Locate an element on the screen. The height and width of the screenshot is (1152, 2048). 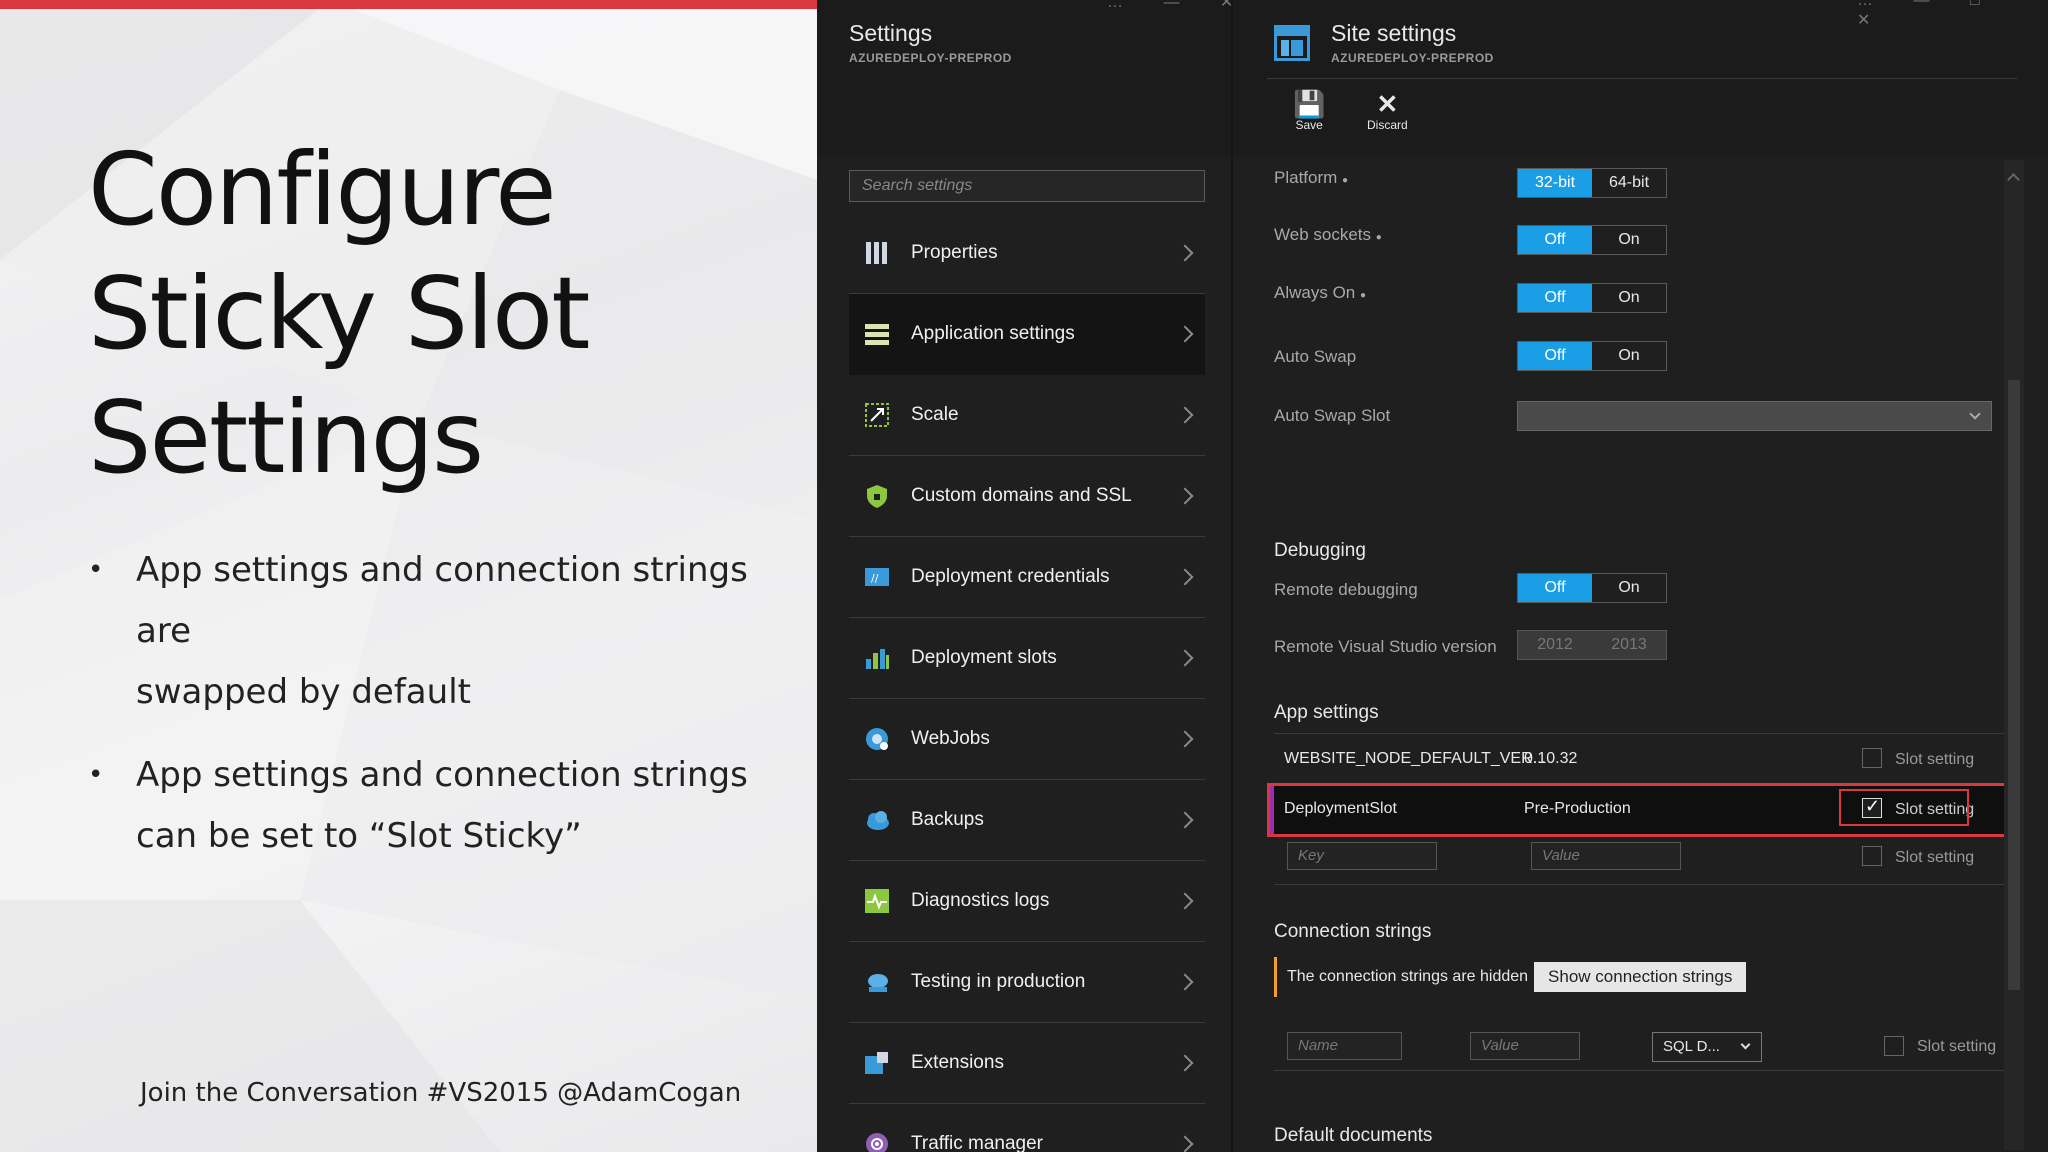
deployment-slots-icon is located at coordinates (877, 658).